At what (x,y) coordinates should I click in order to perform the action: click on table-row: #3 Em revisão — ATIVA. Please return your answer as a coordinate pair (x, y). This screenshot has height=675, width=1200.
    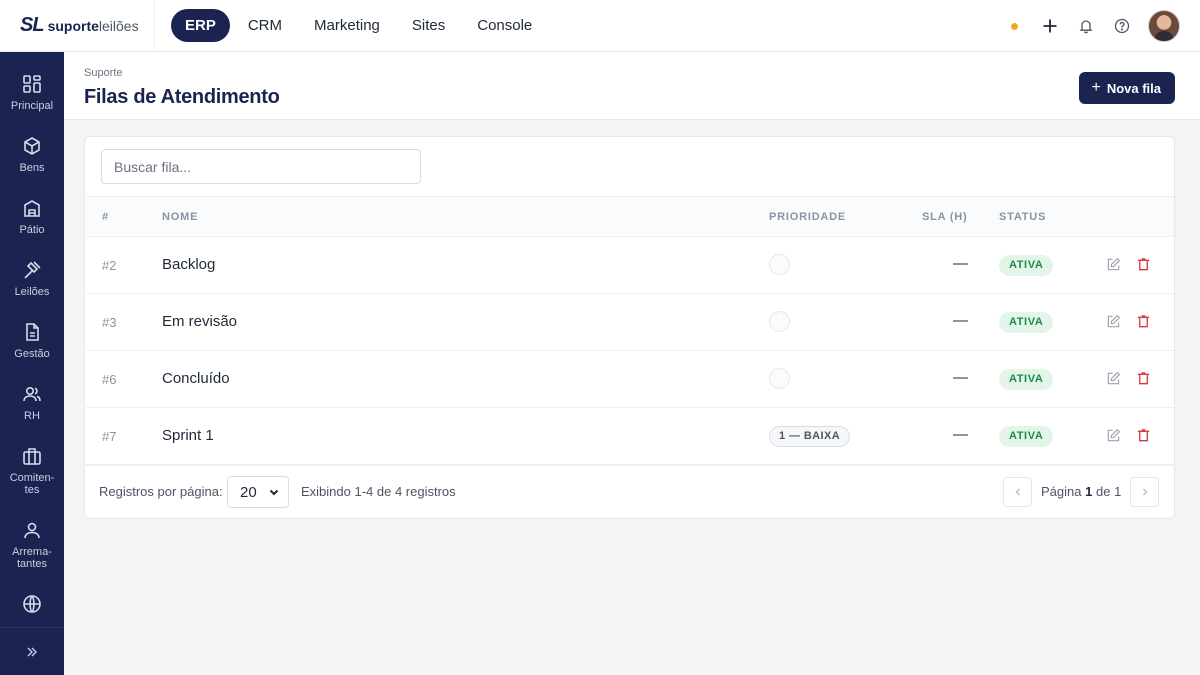
    Looking at the image, I should click on (630, 322).